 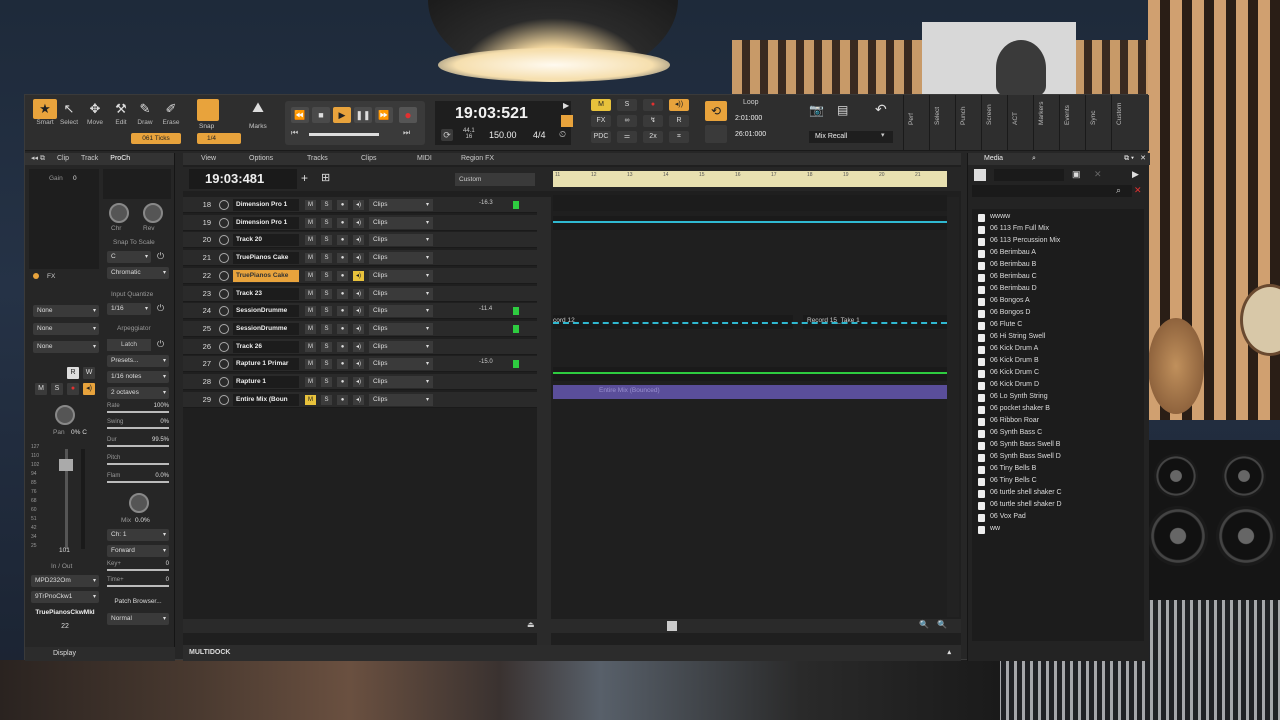 I want to click on menu-region-fx: Region FX, so click(x=477, y=159).